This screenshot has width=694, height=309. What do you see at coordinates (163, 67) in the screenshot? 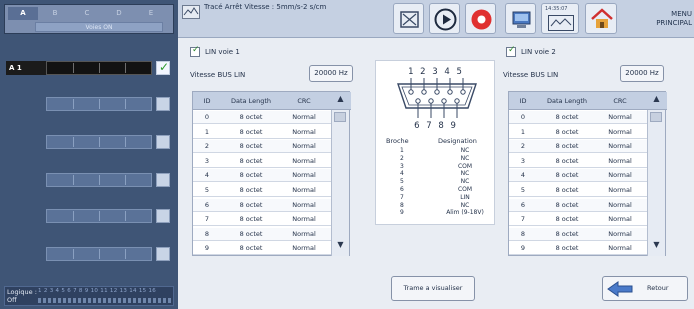
I see `track-enable-checkbox: ✓` at bounding box center [163, 67].